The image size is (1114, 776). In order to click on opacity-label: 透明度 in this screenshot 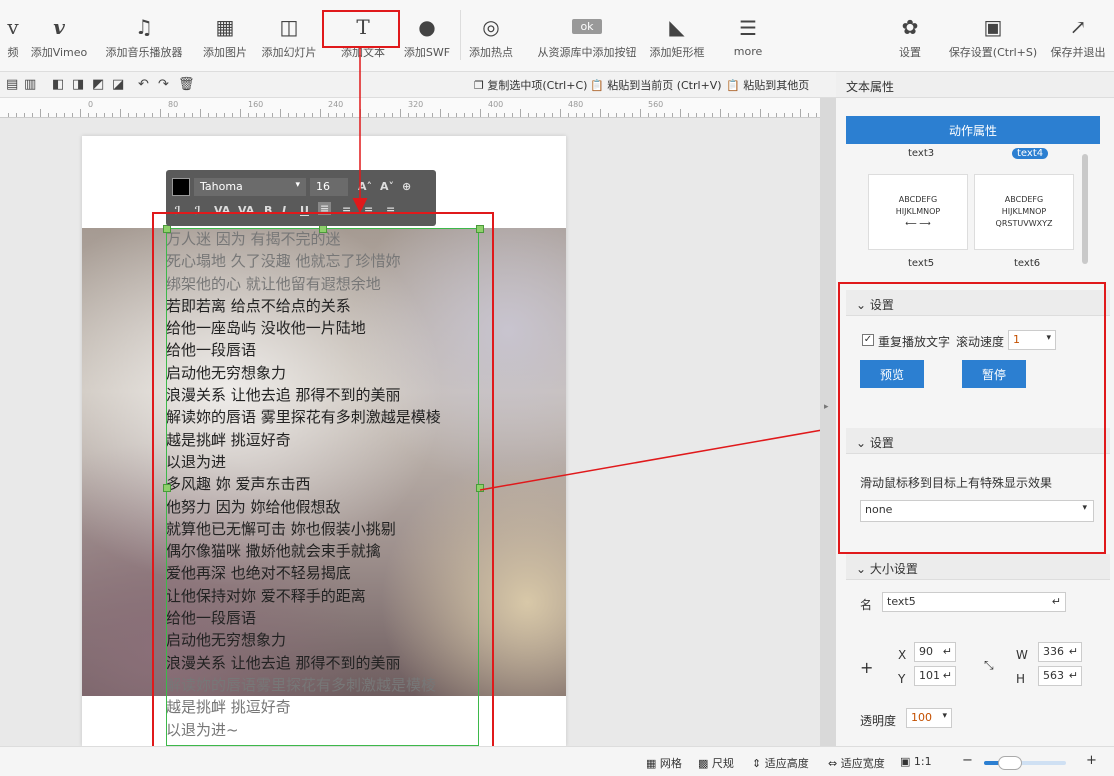, I will do `click(878, 721)`.